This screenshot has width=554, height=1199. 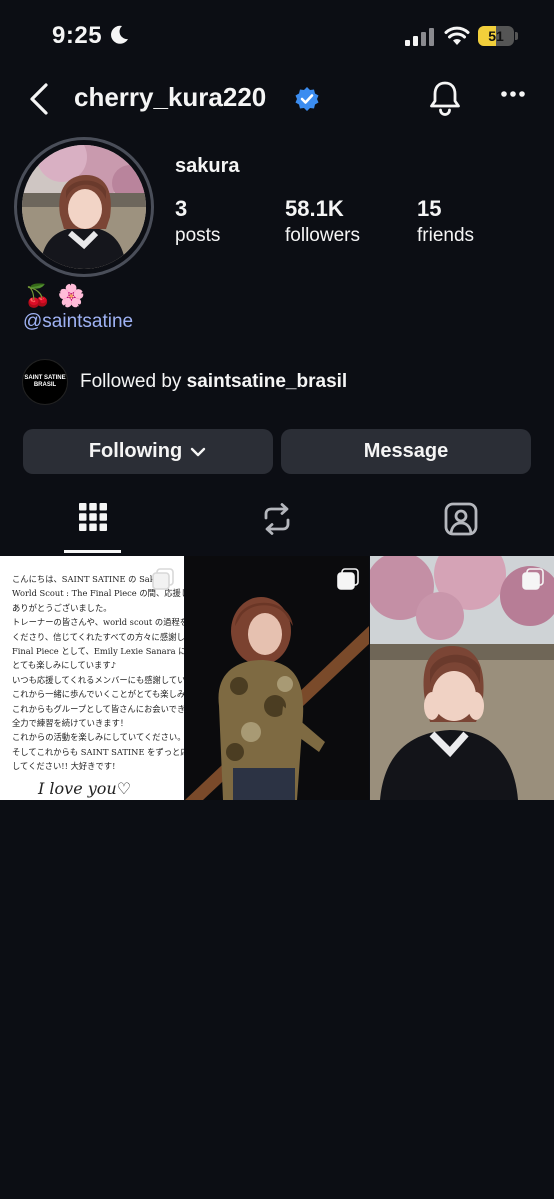 What do you see at coordinates (98, 679) in the screenshot?
I see `letter-line: いつも応援してくれるメンバーにも感謝していますし、` at bounding box center [98, 679].